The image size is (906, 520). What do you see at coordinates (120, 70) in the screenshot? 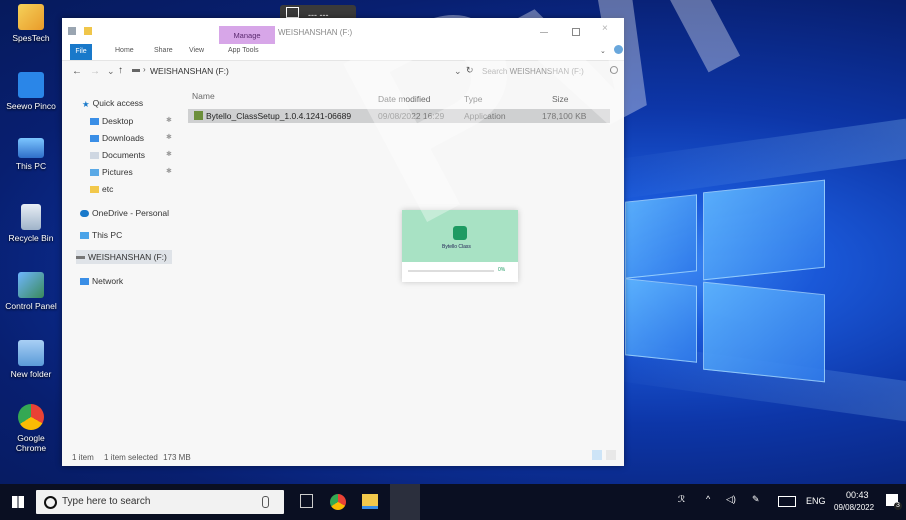
I see `up-arrow-icon: ↑` at bounding box center [120, 70].